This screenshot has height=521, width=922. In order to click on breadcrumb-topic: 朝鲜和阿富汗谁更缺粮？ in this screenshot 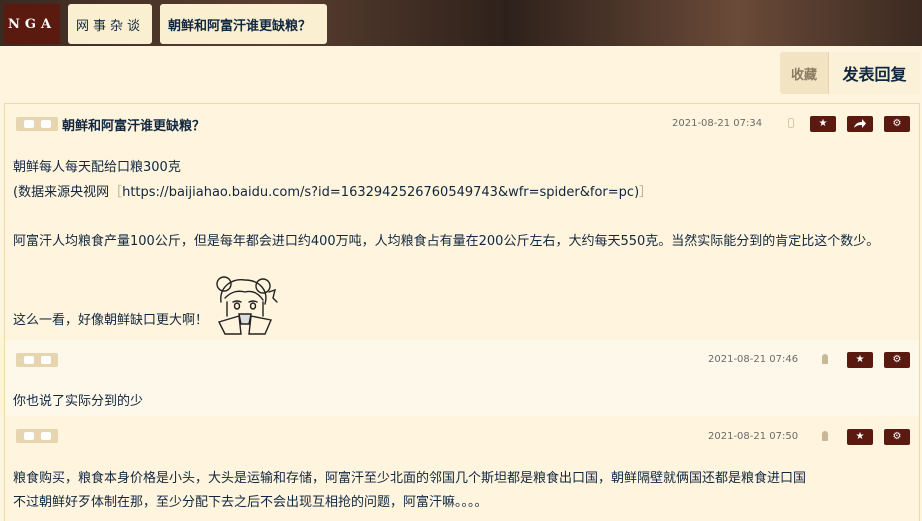, I will do `click(243, 24)`.